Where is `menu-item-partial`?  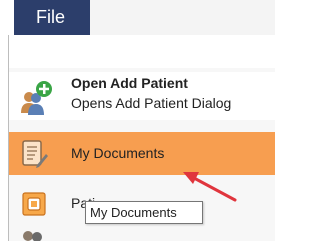 menu-item-partial is located at coordinates (142, 235).